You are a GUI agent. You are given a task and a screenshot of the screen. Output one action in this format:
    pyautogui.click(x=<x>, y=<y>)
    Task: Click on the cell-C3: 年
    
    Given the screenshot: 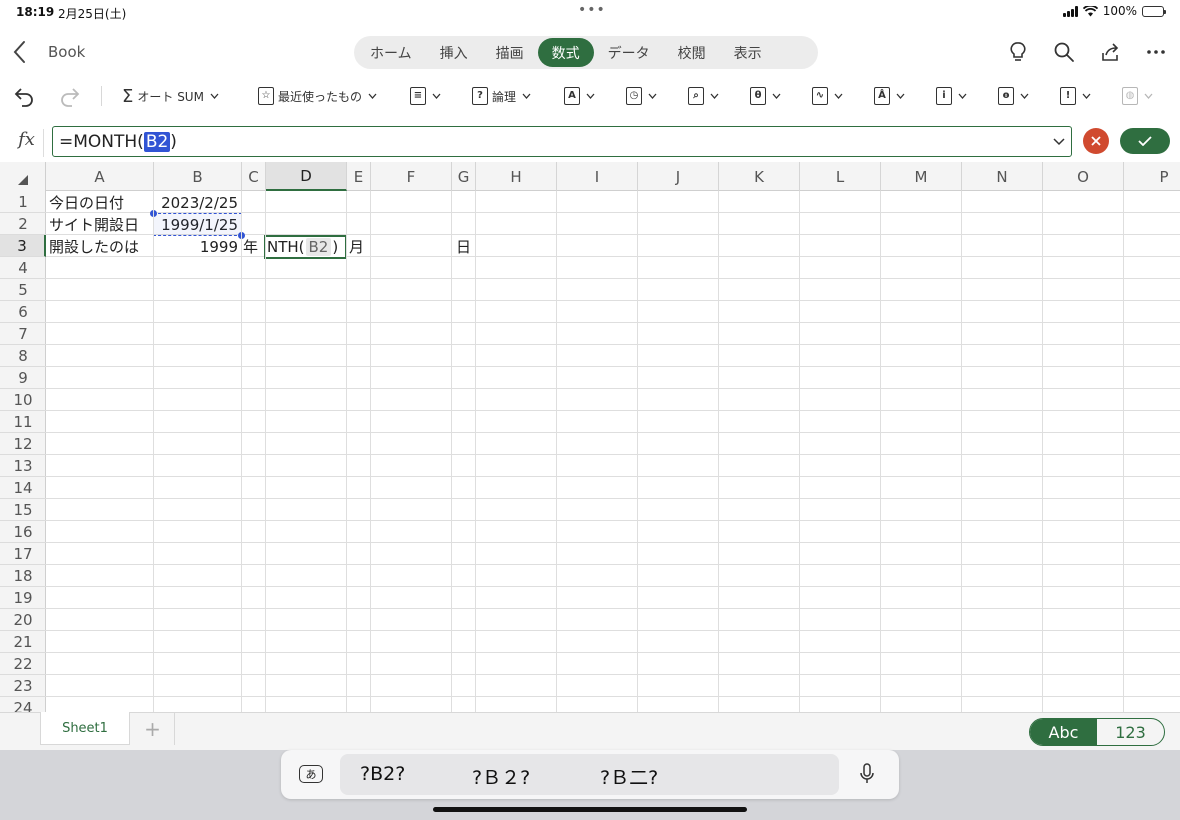 What is the action you would take?
    pyautogui.click(x=253, y=246)
    